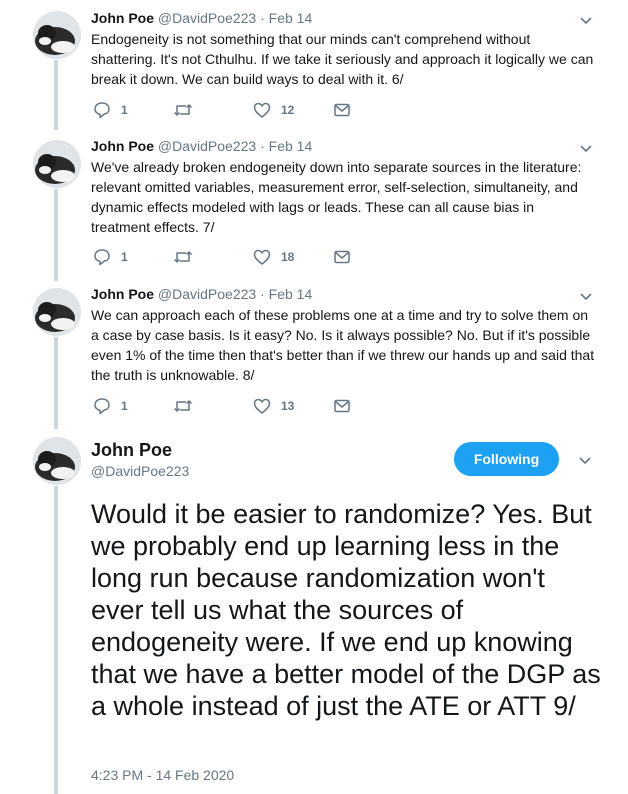  I want to click on tweet-actions: 1 12, so click(241, 110).